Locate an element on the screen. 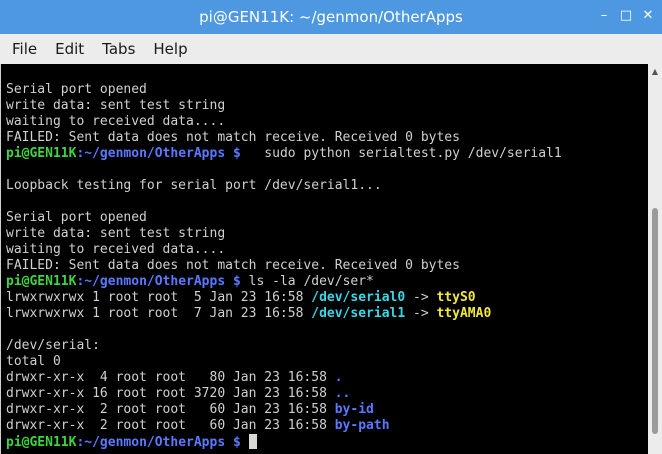  close-icon: ✕ is located at coordinates (648, 16).